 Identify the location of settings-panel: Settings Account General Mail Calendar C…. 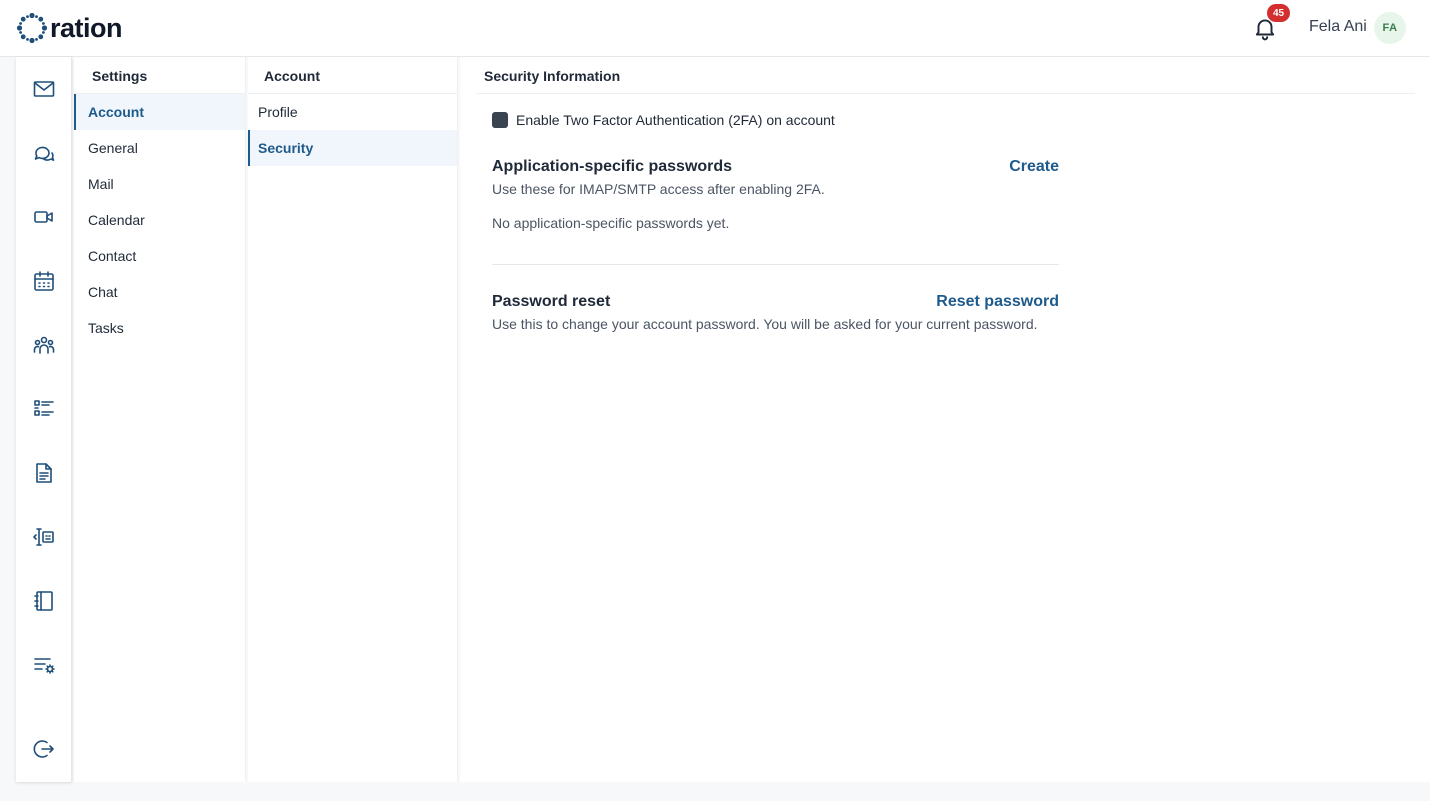
(160, 419).